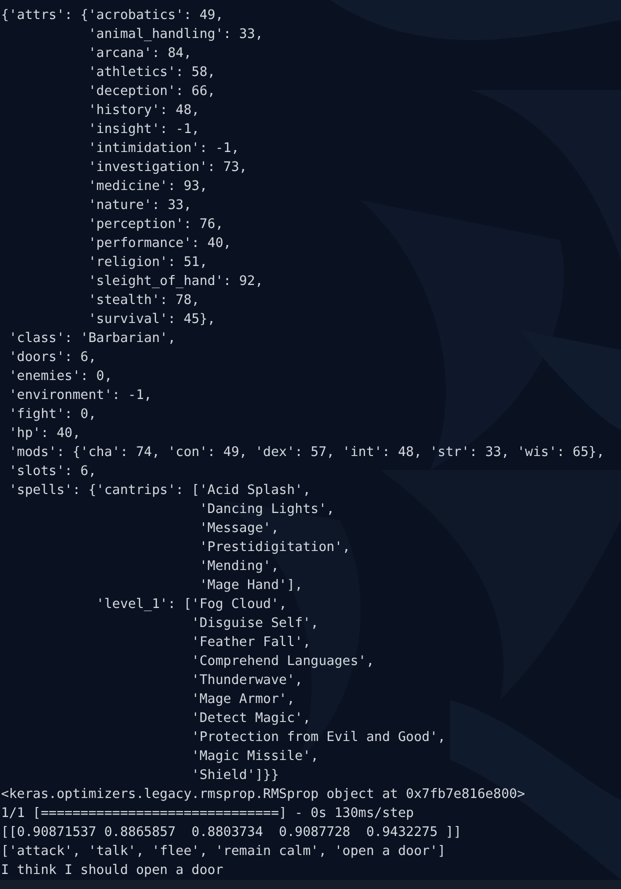 Image resolution: width=621 pixels, height=889 pixels. Describe the element at coordinates (238, 567) in the screenshot. I see `terminal-line: 'Mending',` at that location.